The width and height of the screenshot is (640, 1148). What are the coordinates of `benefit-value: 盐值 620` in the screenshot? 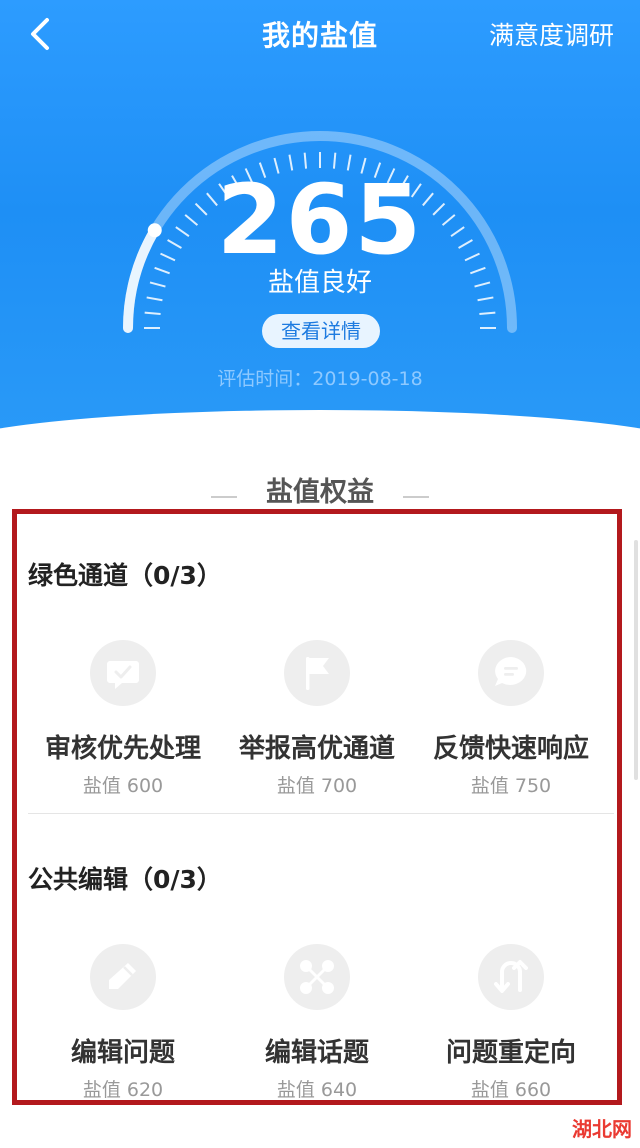 It's located at (123, 1090).